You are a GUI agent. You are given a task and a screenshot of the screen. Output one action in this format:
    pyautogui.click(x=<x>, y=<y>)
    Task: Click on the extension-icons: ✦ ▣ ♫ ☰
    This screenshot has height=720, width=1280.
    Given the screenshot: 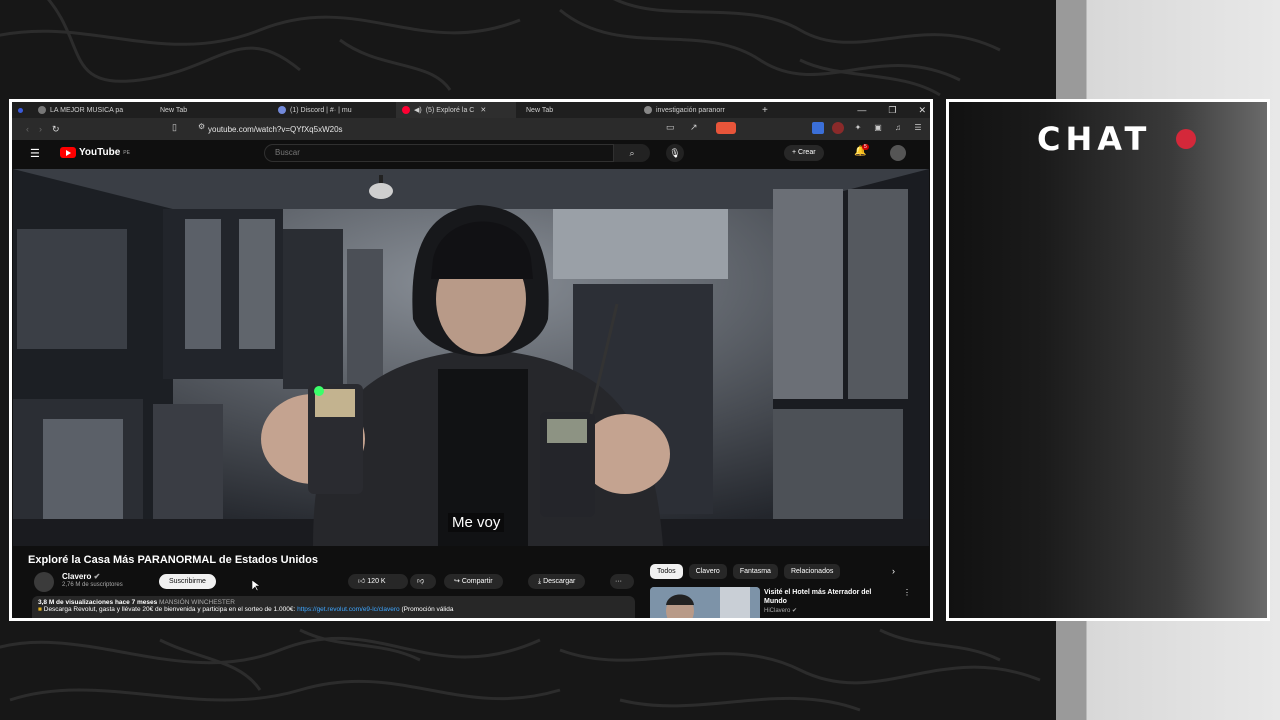 What is the action you would take?
    pyautogui.click(x=868, y=128)
    